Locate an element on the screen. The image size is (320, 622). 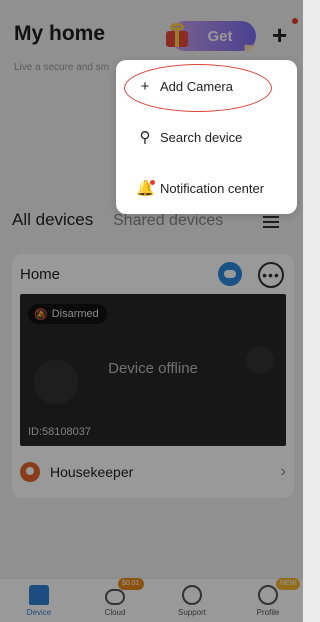
search-device-item: ⚲ Search device is located at coordinates (189, 137).